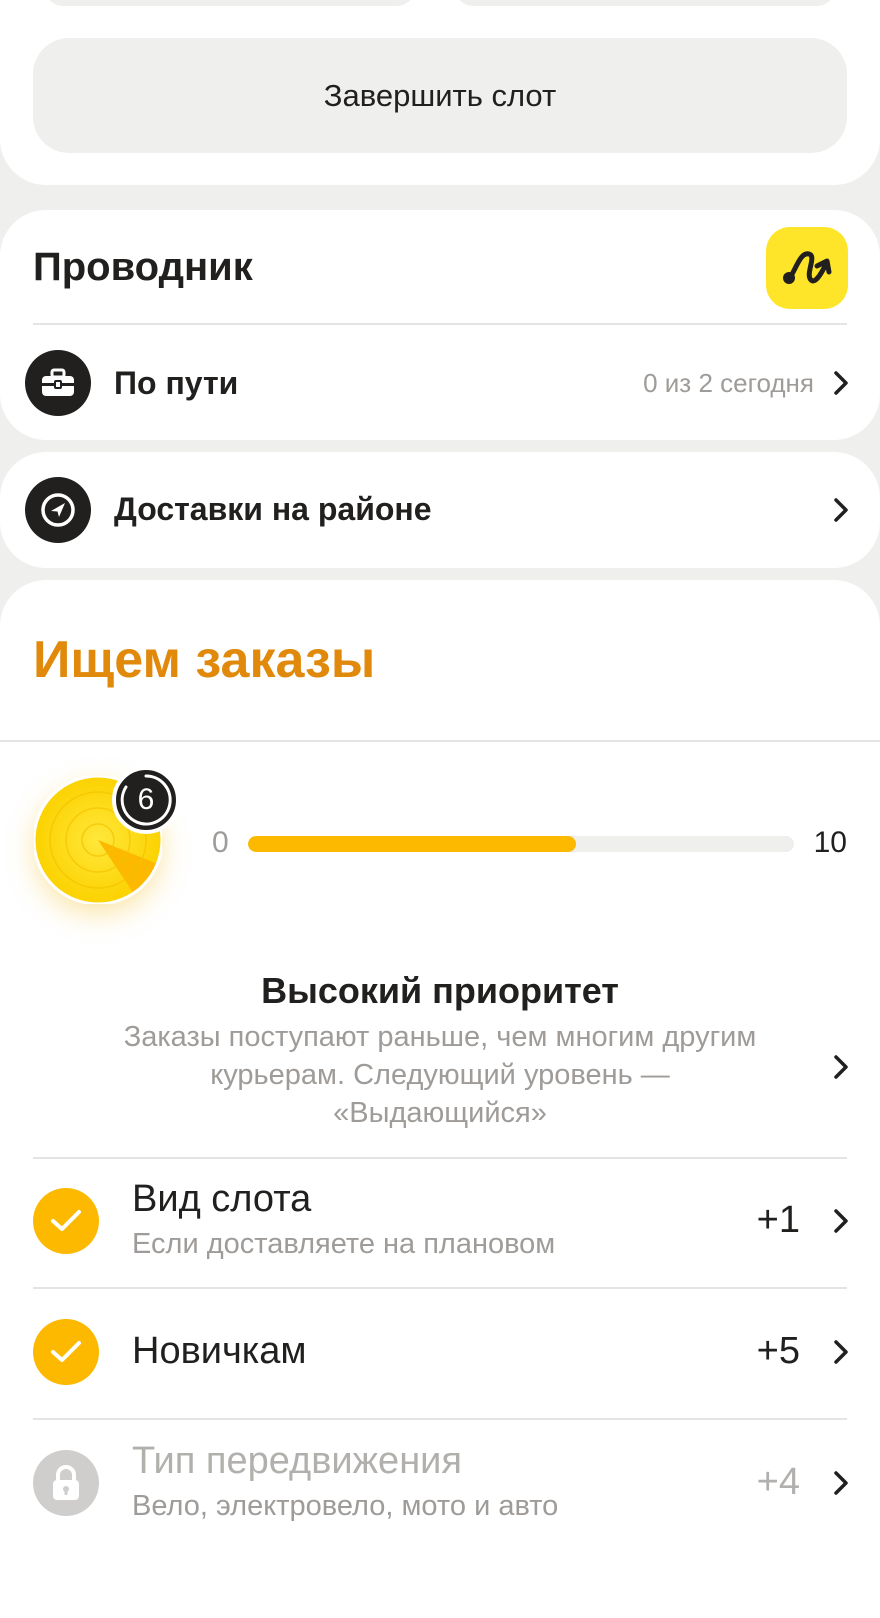  I want to click on guide-row-meta: 0 из 2 сегодня, so click(728, 383).